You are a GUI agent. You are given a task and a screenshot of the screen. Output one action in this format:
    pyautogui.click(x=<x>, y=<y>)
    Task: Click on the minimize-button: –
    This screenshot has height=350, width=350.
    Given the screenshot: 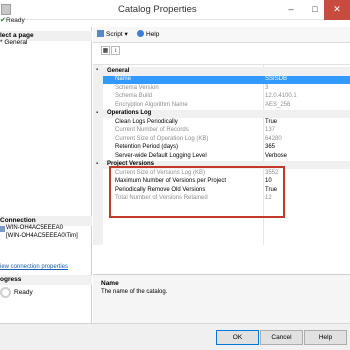 What is the action you would take?
    pyautogui.click(x=291, y=10)
    